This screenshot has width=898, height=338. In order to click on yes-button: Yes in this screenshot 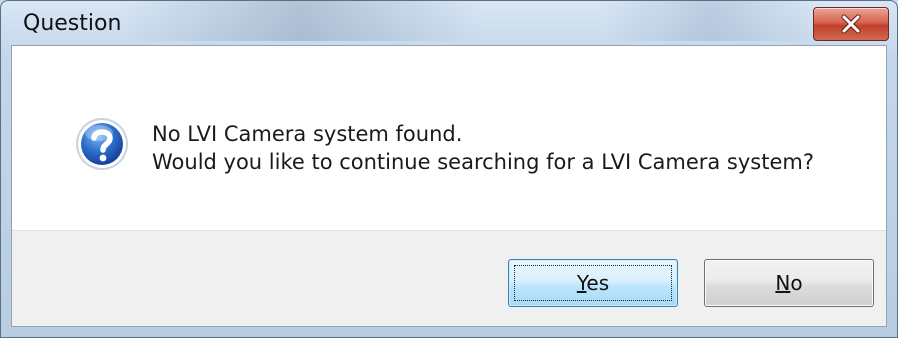, I will do `click(593, 283)`.